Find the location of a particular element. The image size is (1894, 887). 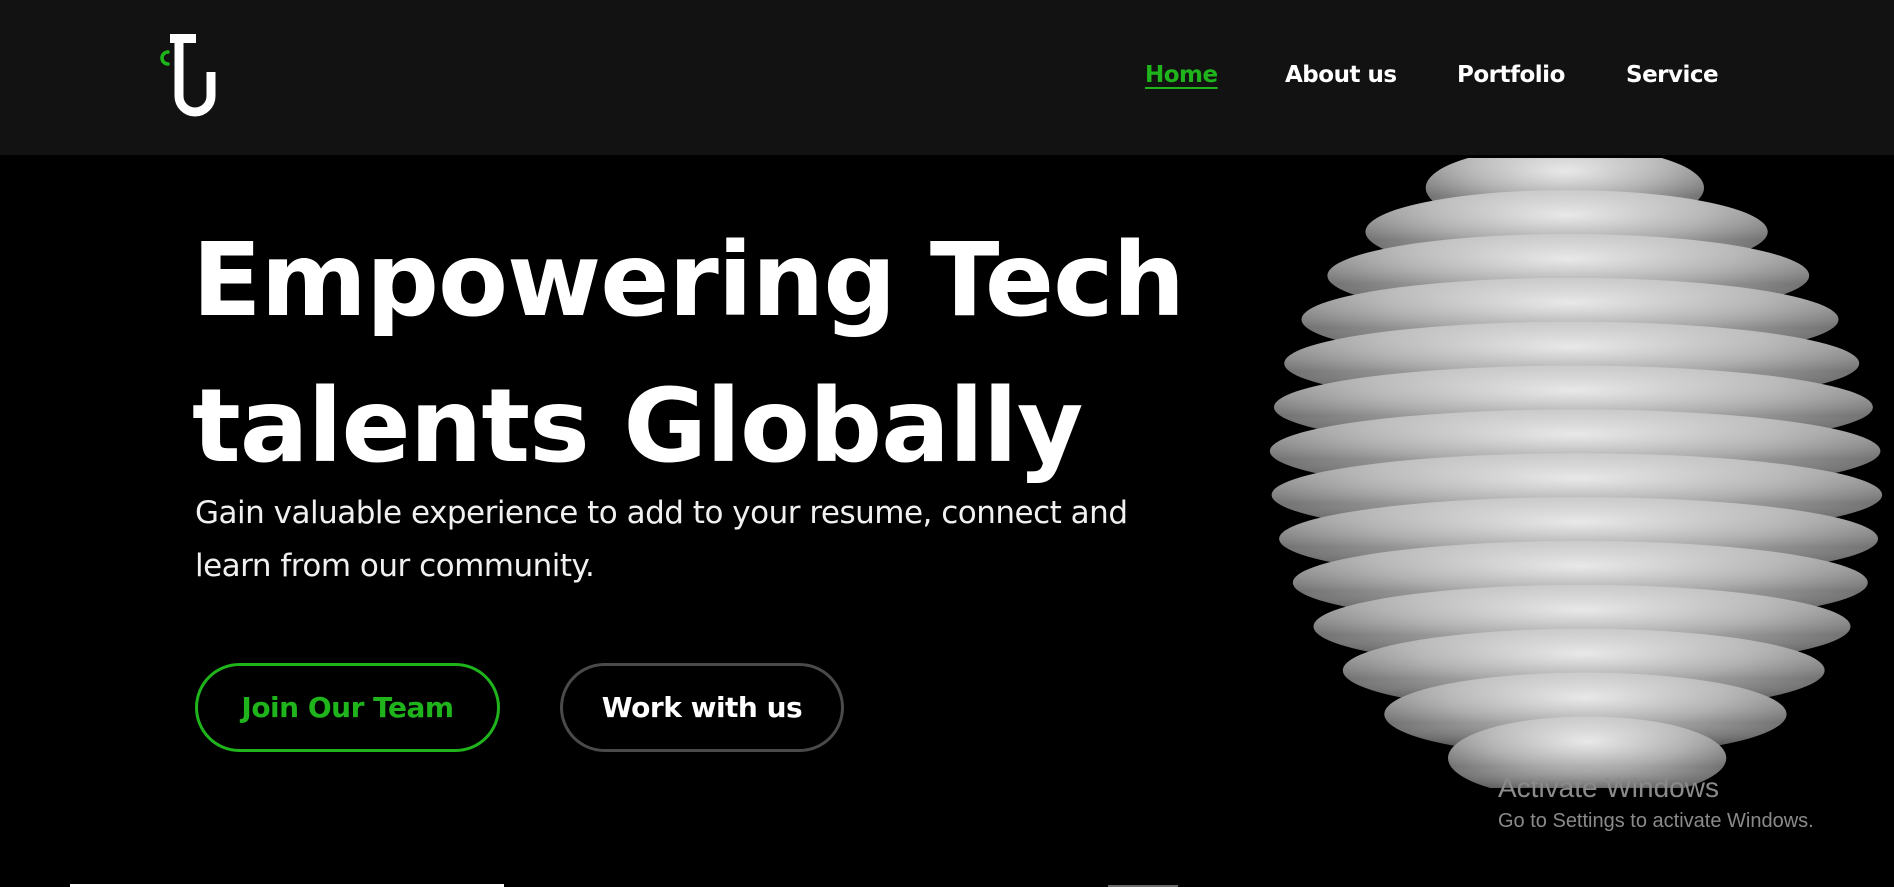

nav-service: Service is located at coordinates (1672, 75).